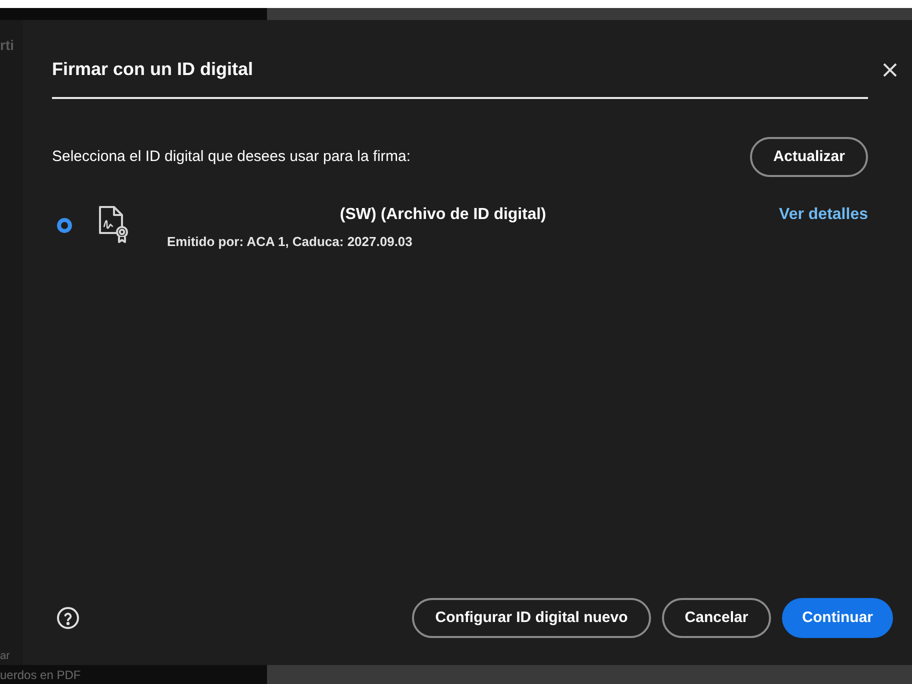 This screenshot has height=684, width=912. What do you see at coordinates (40, 674) in the screenshot?
I see `background-text: uerdos en PDF` at bounding box center [40, 674].